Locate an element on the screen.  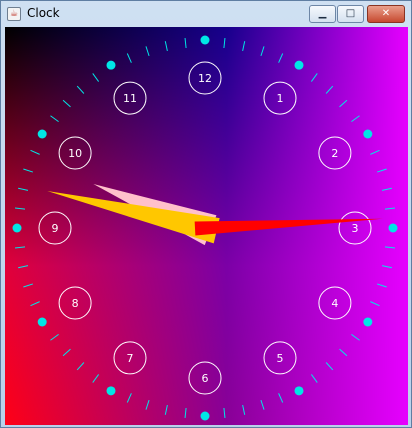
close-button: ✕ is located at coordinates (386, 14).